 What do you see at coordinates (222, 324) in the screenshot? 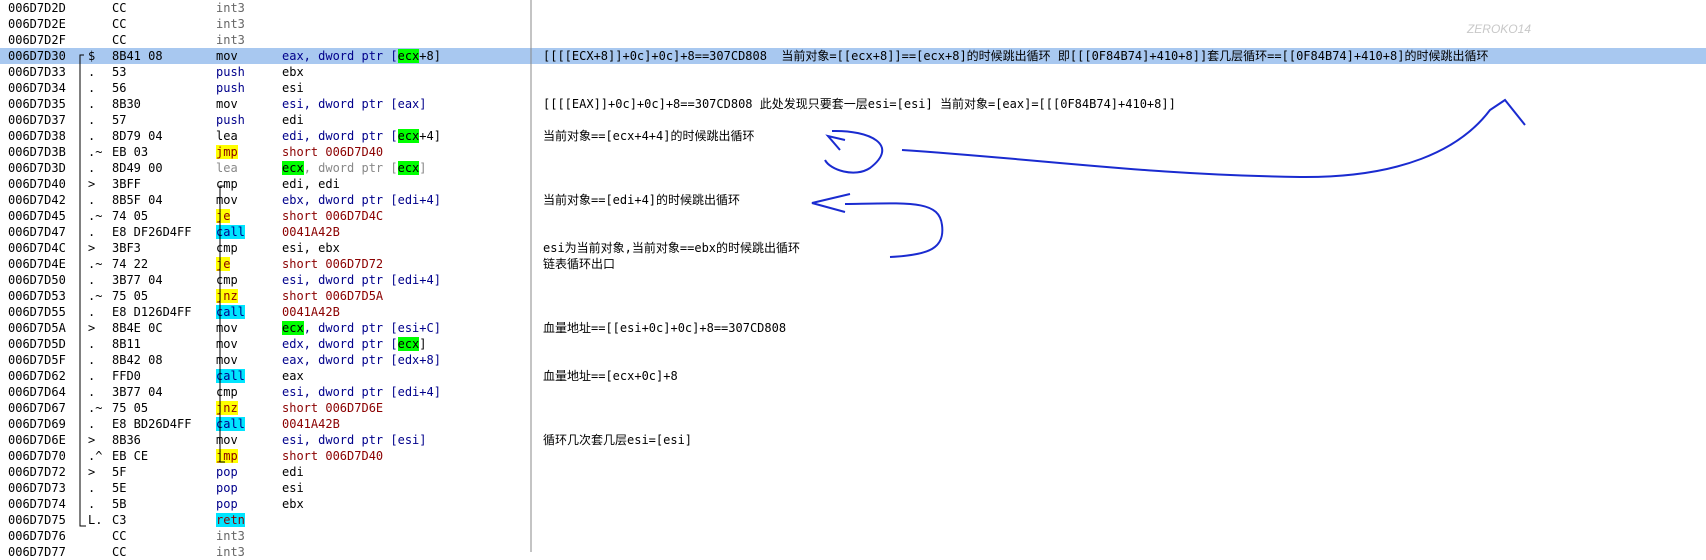
I see `jump-bracket` at bounding box center [222, 324].